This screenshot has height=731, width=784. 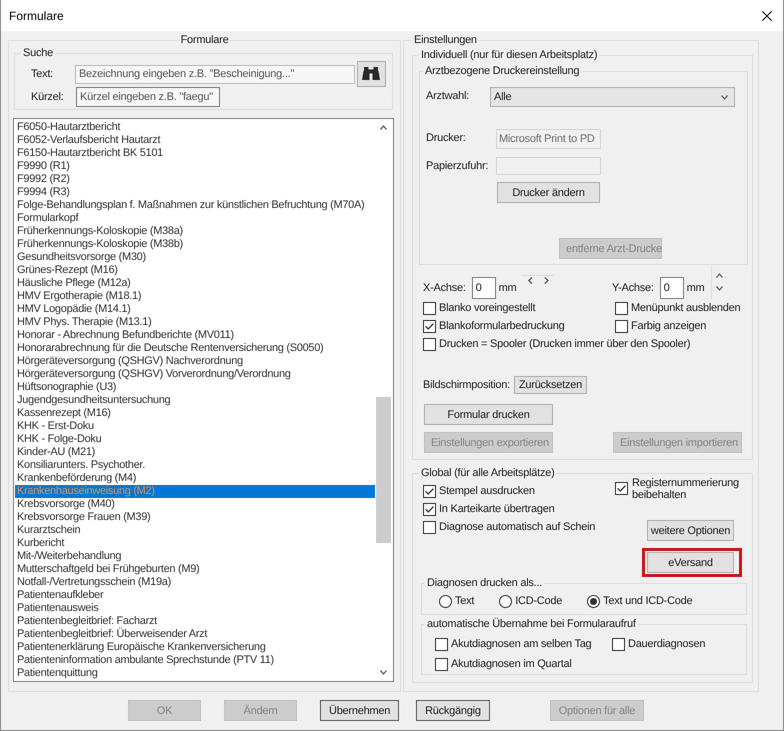 What do you see at coordinates (195, 166) in the screenshot?
I see `list-item: F9990 (R1)` at bounding box center [195, 166].